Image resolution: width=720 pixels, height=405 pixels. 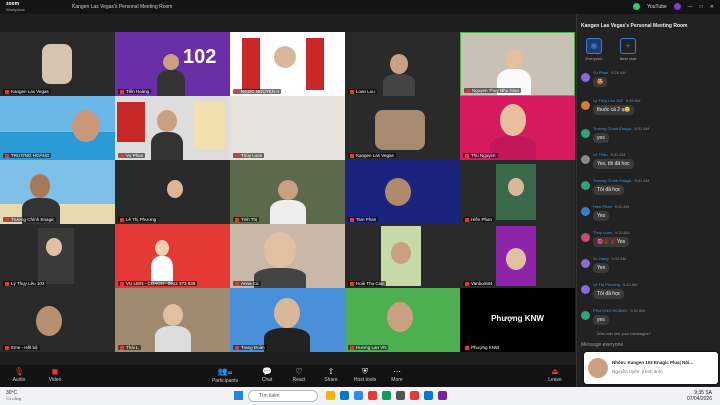 What do you see at coordinates (132, 155) in the screenshot?
I see `participant-name: Vu Phan` at bounding box center [132, 155].